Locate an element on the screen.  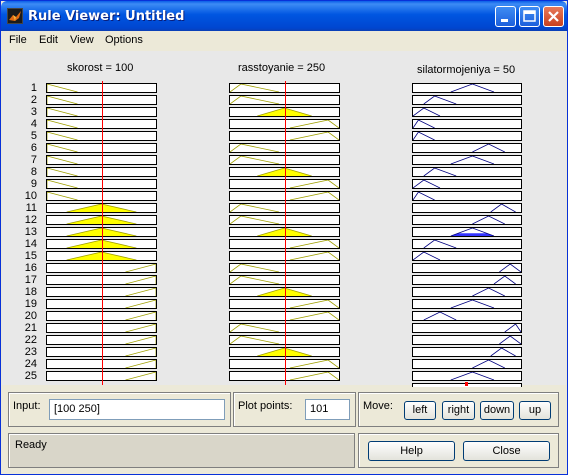
rule-number: 17 is located at coordinates (30, 280).